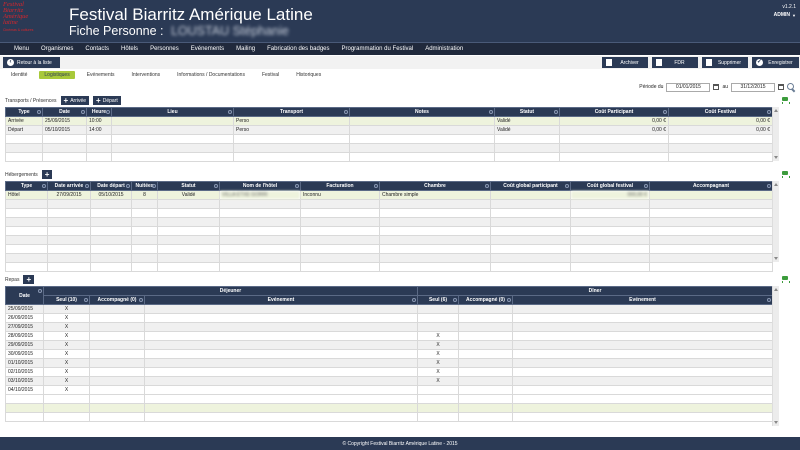  What do you see at coordinates (389, 336) in the screenshot?
I see `table-row: 28/09/2015 X X` at bounding box center [389, 336].